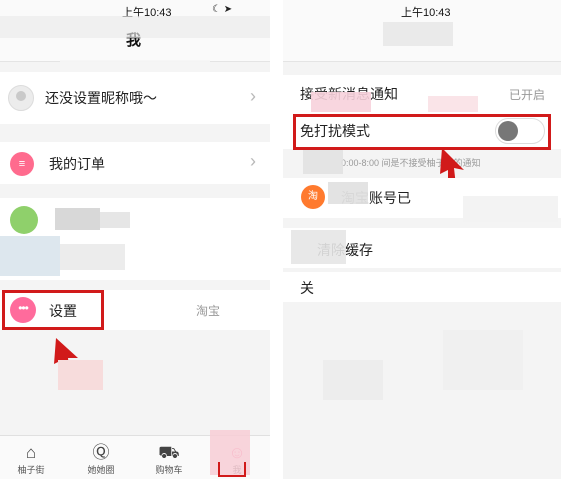 This screenshot has width=561, height=479. What do you see at coordinates (169, 452) in the screenshot?
I see `cart-icon: ⛟` at bounding box center [169, 452].